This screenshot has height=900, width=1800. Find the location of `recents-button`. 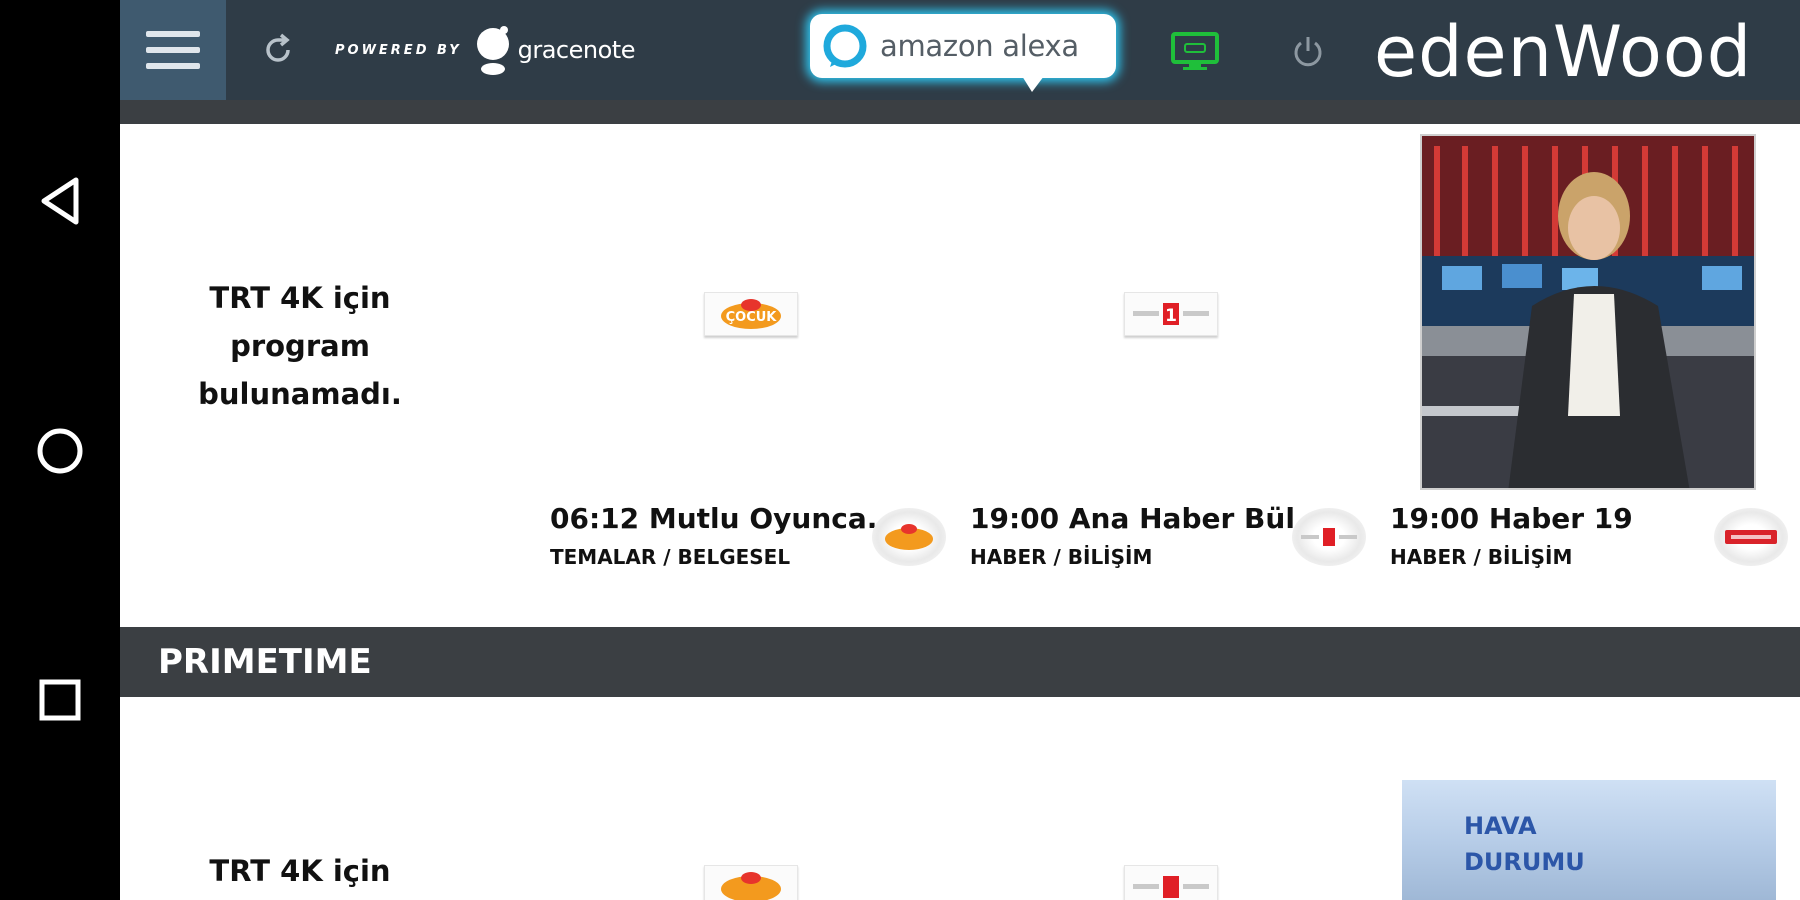

recents-button is located at coordinates (60, 700).